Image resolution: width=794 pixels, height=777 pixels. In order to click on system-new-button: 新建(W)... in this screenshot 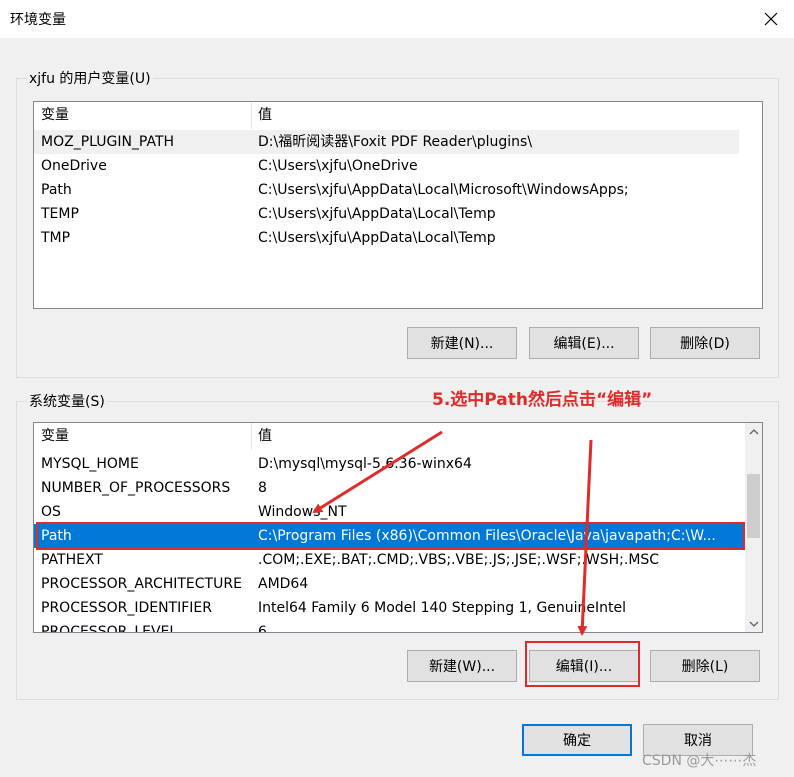, I will do `click(462, 666)`.